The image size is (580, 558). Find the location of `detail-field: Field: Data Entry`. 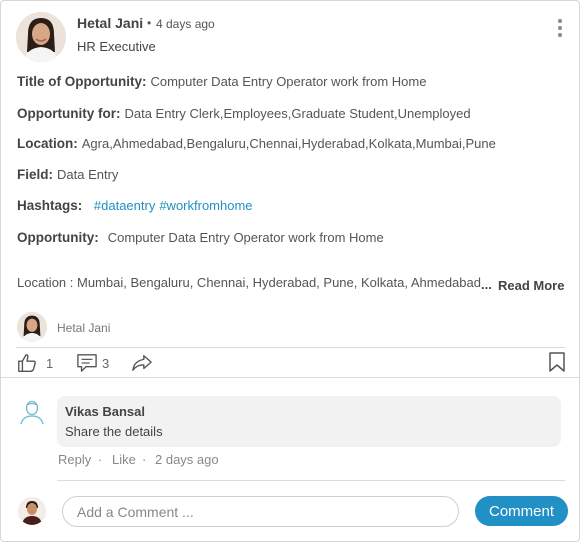

detail-field: Field: Data Entry is located at coordinates (67, 174).